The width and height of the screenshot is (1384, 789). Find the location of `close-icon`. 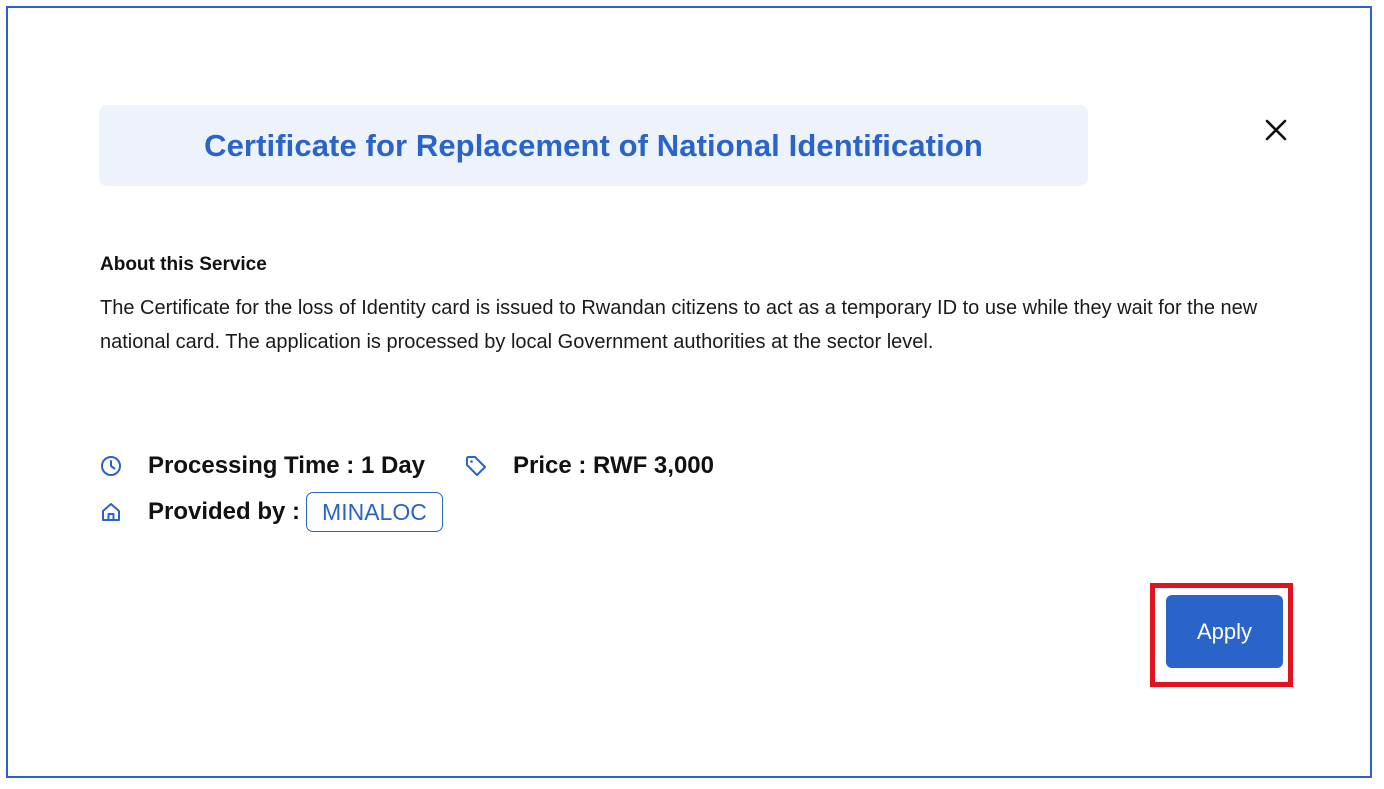

close-icon is located at coordinates (1276, 130).